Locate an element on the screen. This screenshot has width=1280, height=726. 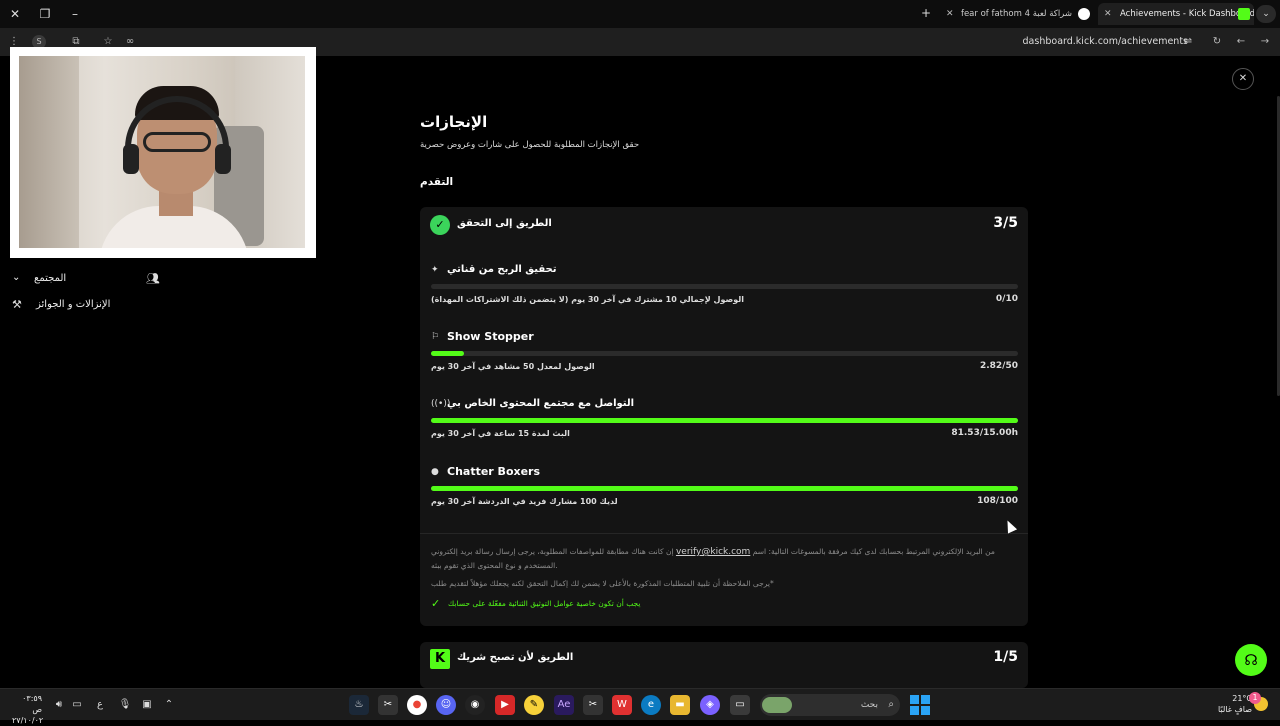
chat-bubble-icon: ● is located at coordinates (435, 472).